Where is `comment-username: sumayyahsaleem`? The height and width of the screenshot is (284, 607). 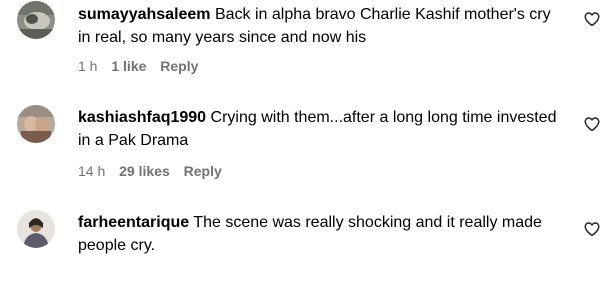 comment-username: sumayyahsaleem is located at coordinates (144, 14).